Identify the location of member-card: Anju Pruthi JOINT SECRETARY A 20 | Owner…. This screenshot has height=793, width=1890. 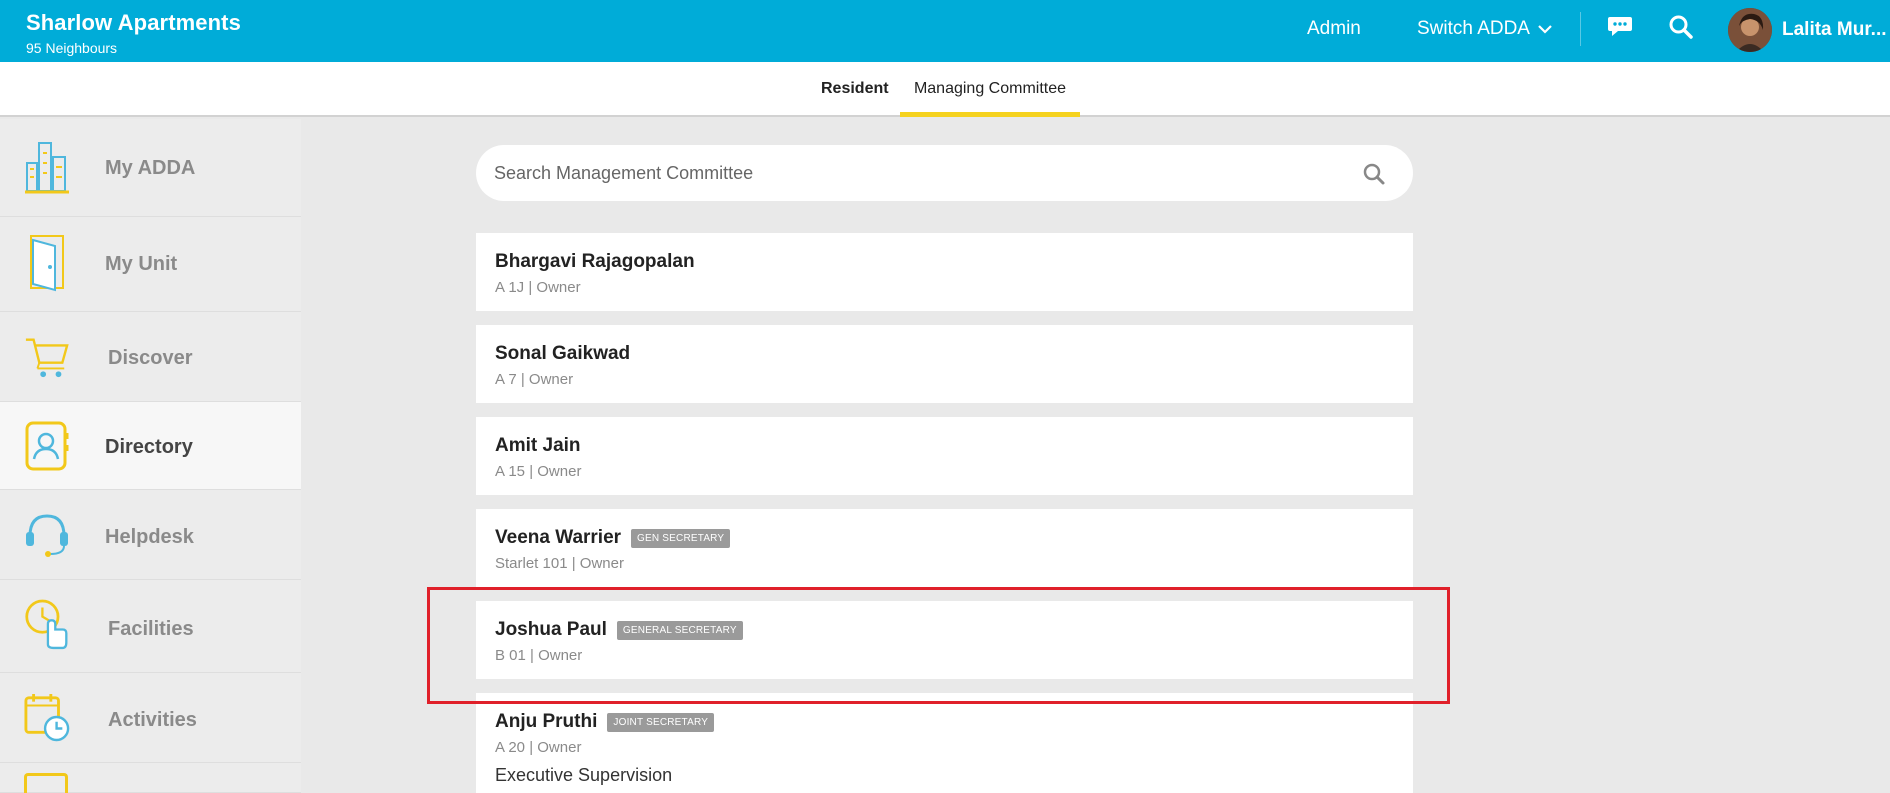
(944, 743).